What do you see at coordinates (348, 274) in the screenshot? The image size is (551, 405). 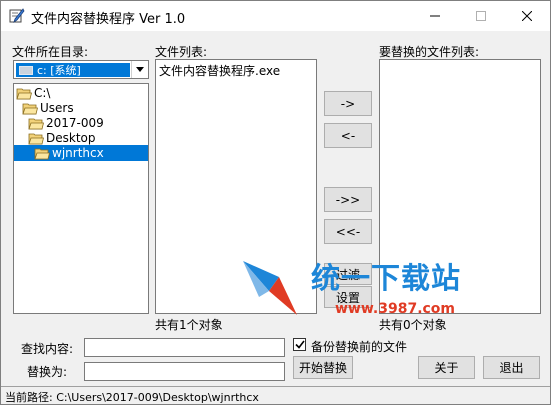 I see `filter-button: 过滤` at bounding box center [348, 274].